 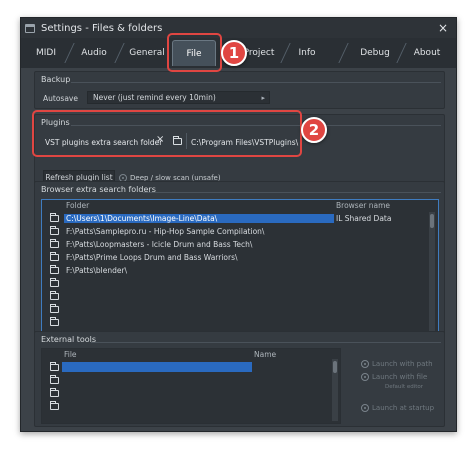 What do you see at coordinates (199, 218) in the screenshot?
I see `folder-path: C:\Users\1\Documents\Image-Line\Data\` at bounding box center [199, 218].